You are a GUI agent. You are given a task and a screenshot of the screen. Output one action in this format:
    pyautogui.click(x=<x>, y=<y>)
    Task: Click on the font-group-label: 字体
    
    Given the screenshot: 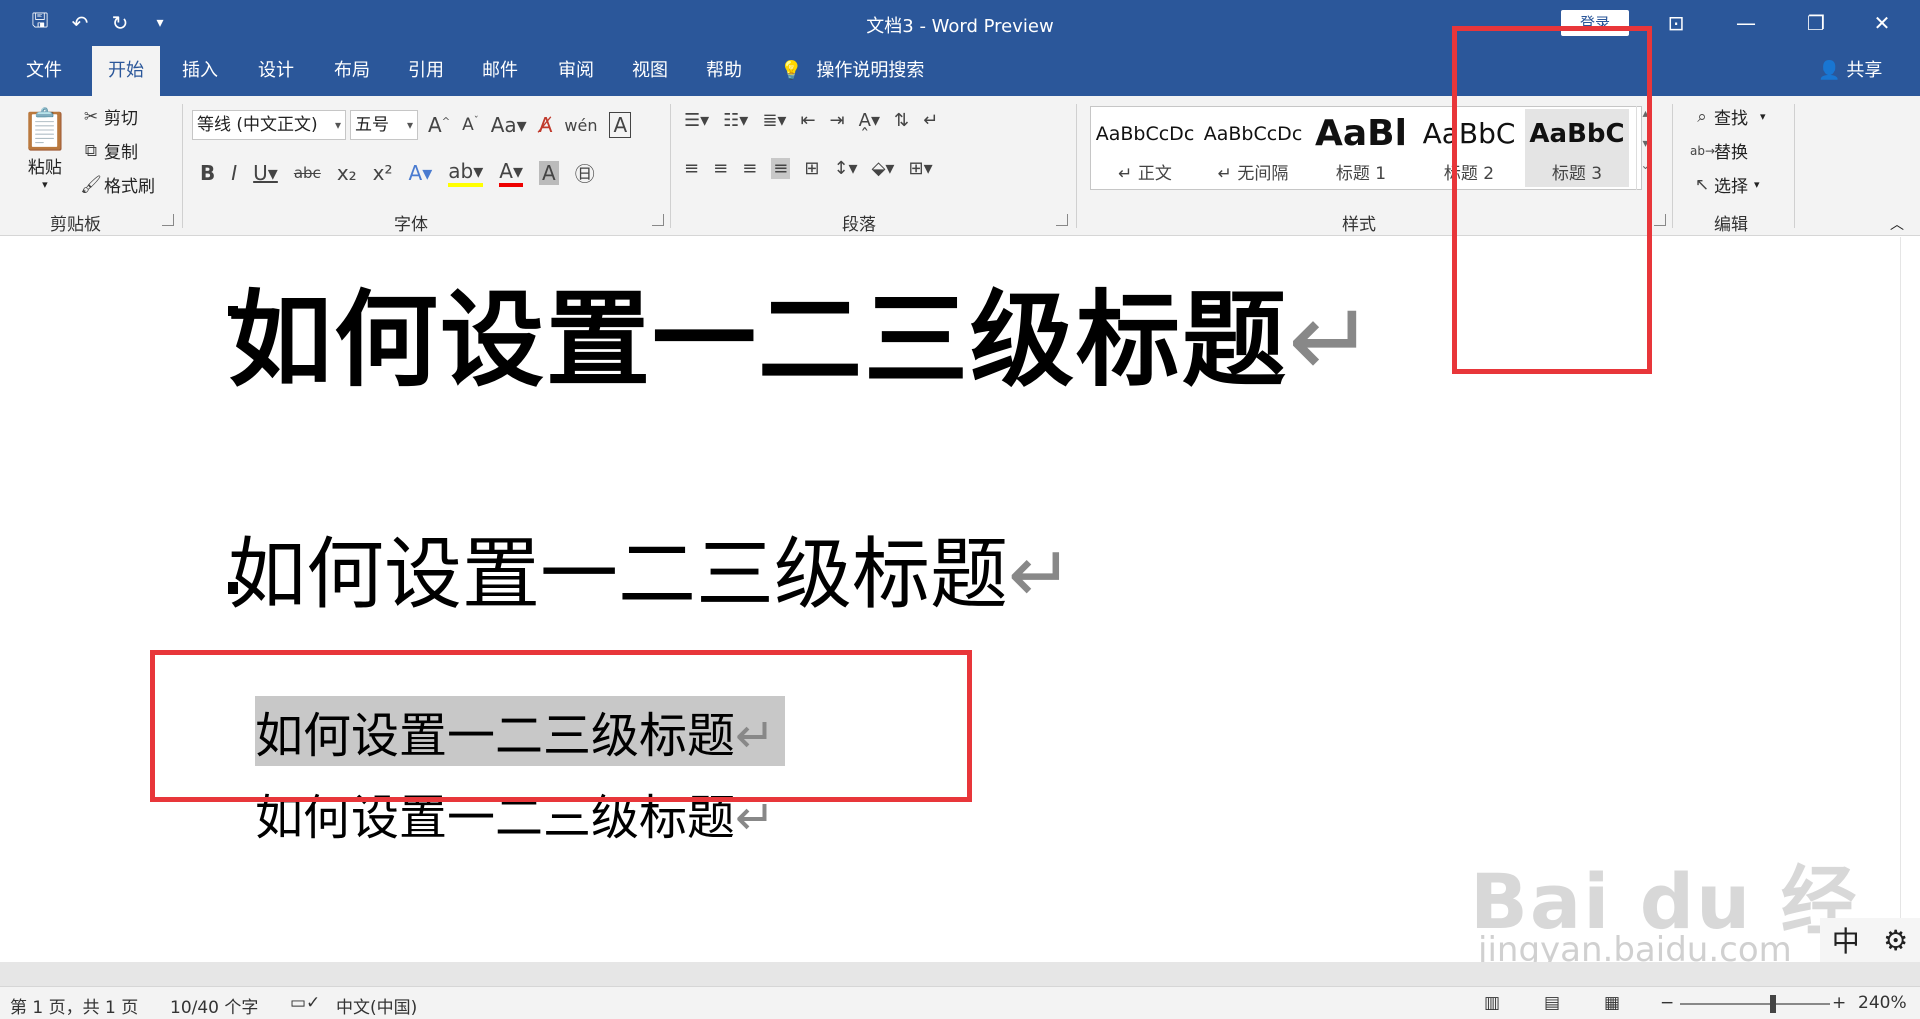 What is the action you would take?
    pyautogui.click(x=411, y=225)
    